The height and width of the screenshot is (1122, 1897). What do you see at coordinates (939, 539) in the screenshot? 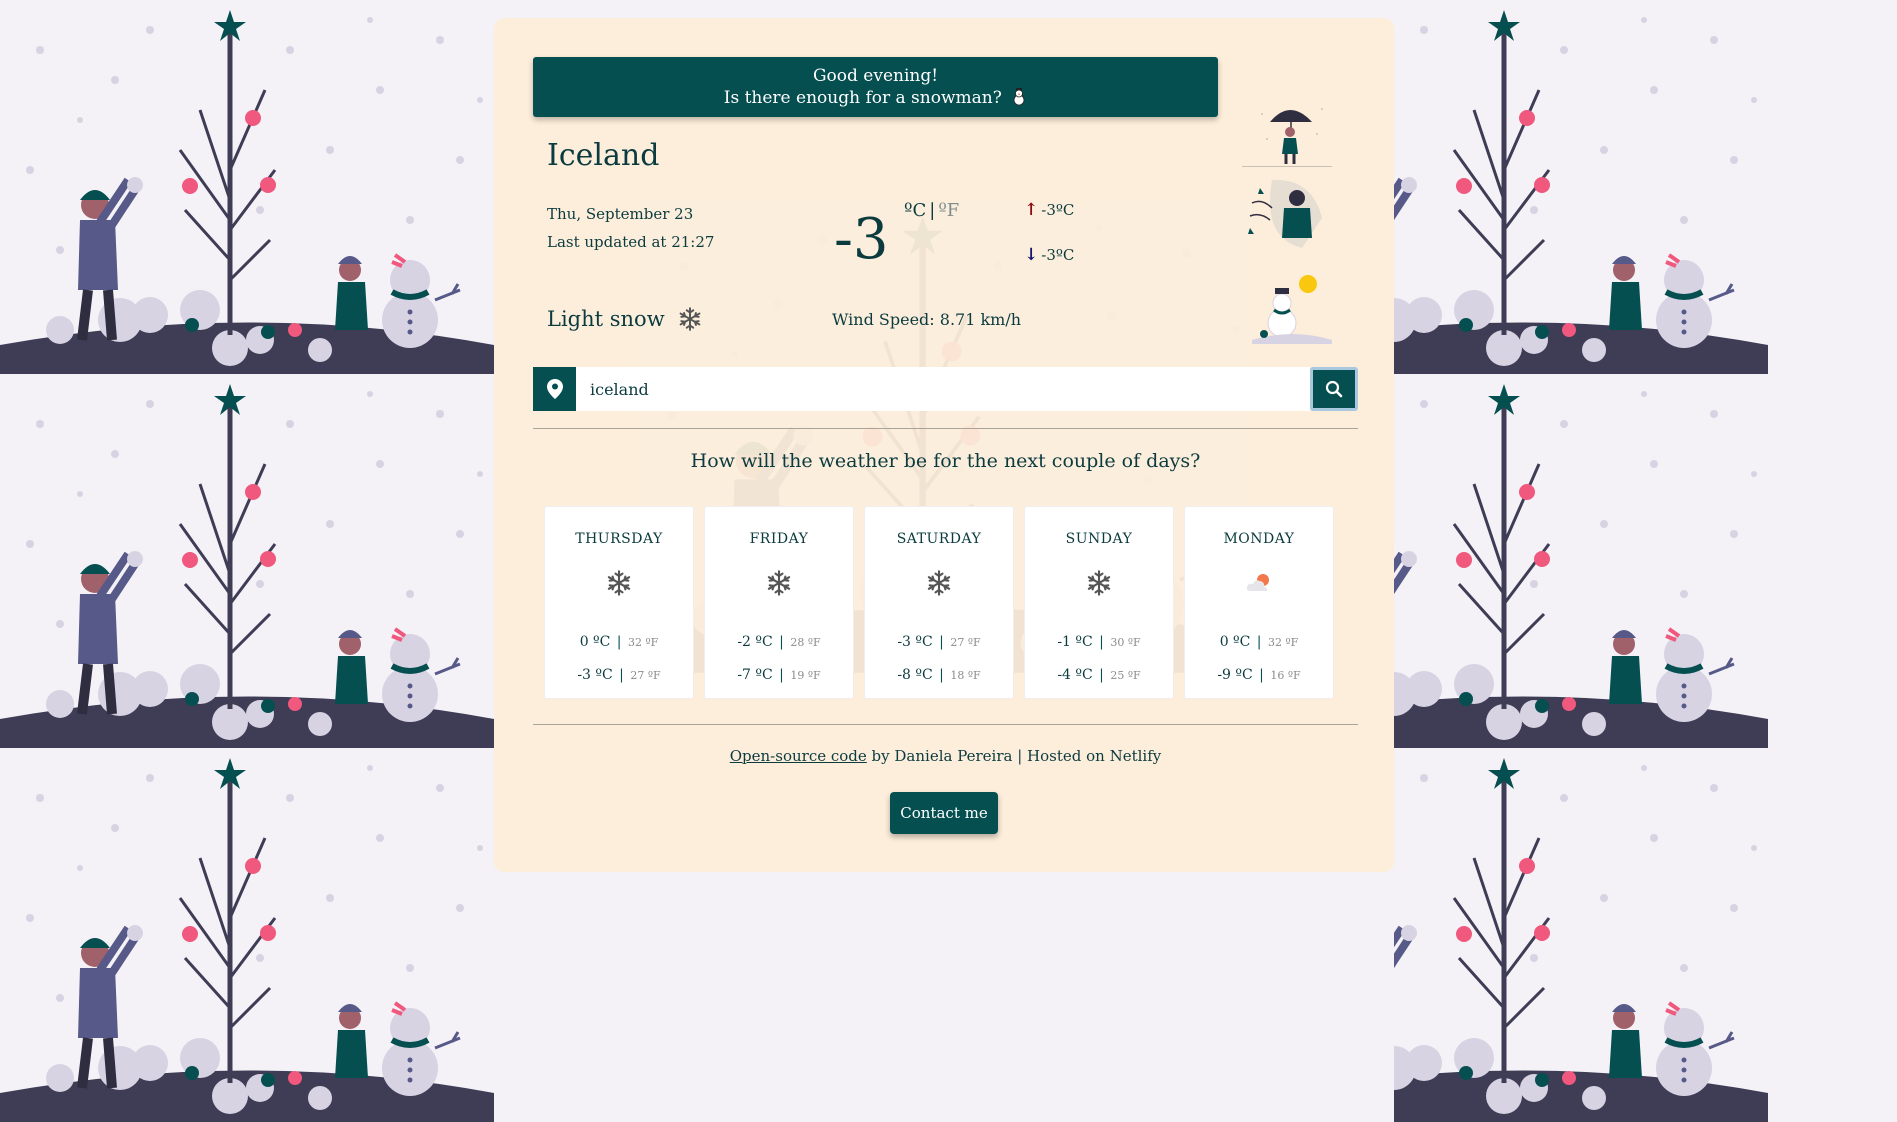
I see `day-name: SATURDAY` at bounding box center [939, 539].